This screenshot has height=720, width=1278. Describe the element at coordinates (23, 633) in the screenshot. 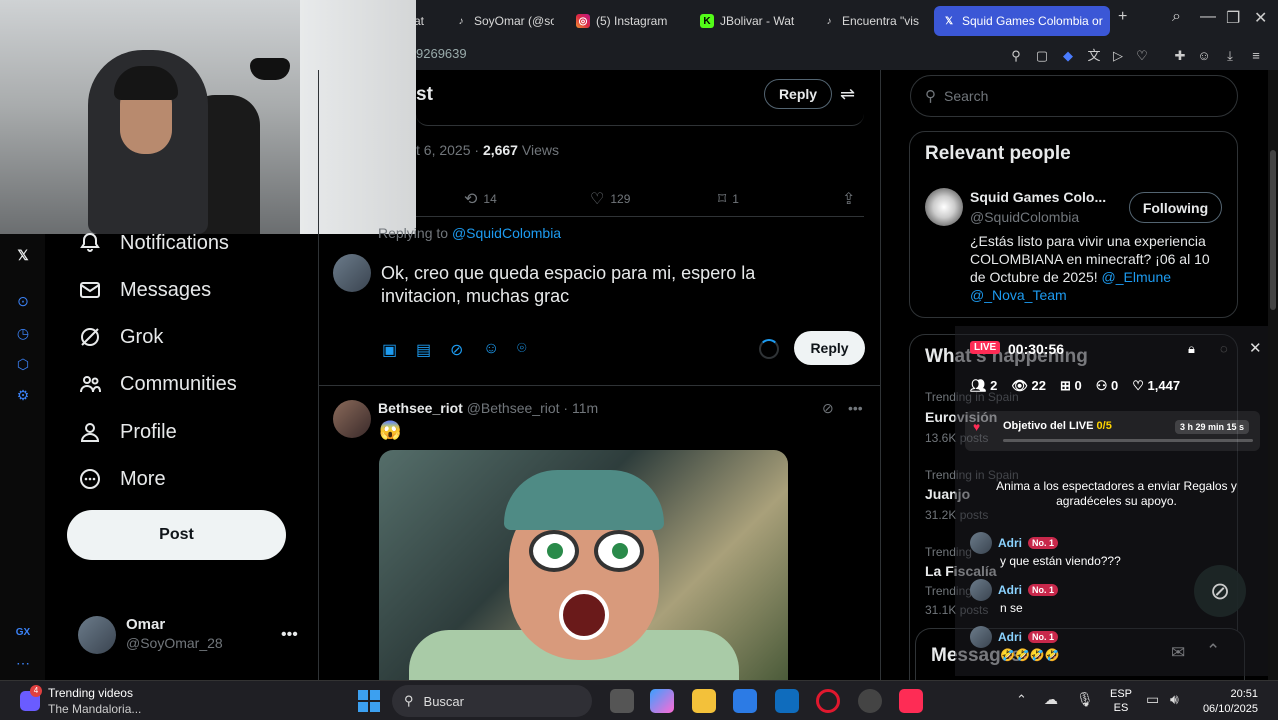

I see `gx-icon: GX` at that location.